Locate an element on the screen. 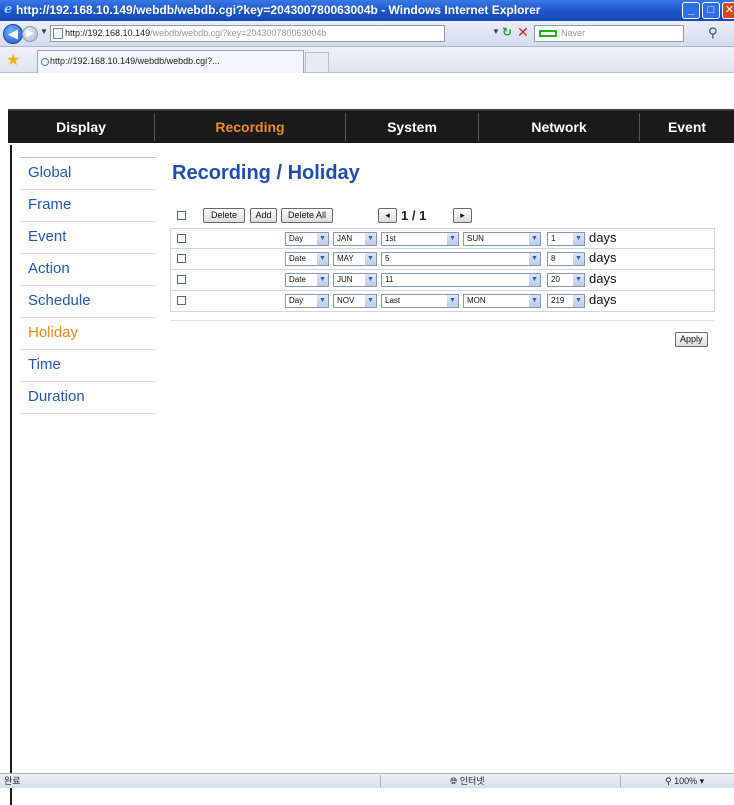 The image size is (734, 805). delete-all-button: Delete All is located at coordinates (307, 215).